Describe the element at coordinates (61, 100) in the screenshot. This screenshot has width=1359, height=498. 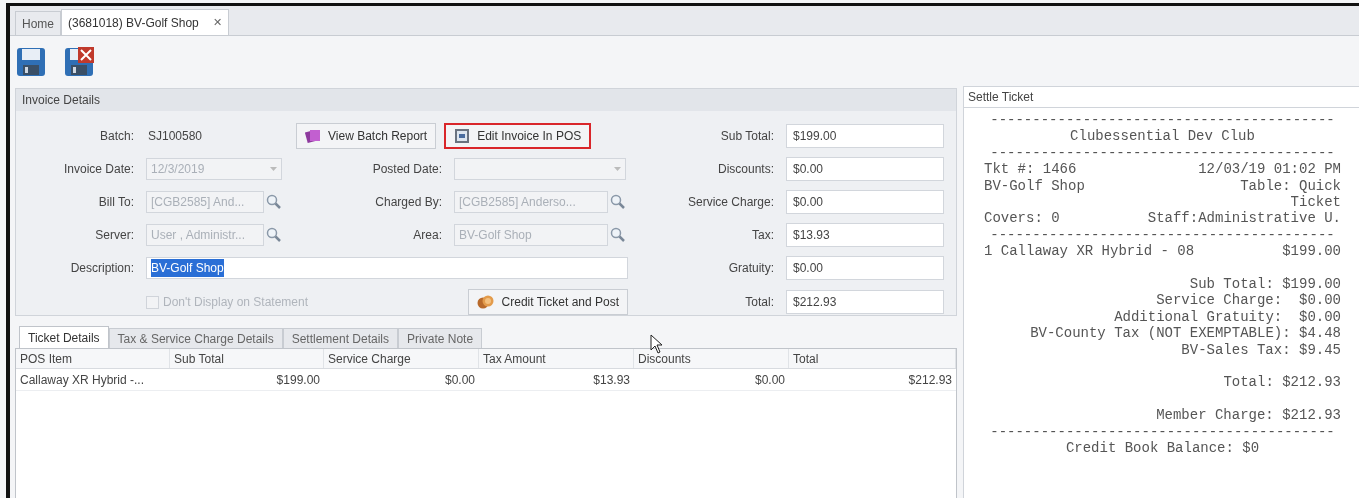
I see `panel-title: Invoice Details` at that location.